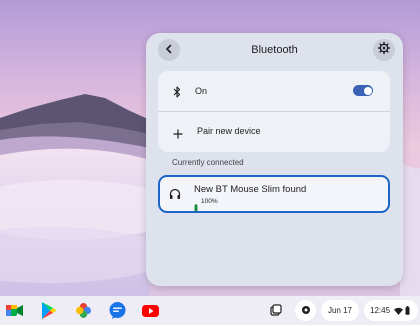  Describe the element at coordinates (175, 196) in the screenshot. I see `headphones-icon` at that location.